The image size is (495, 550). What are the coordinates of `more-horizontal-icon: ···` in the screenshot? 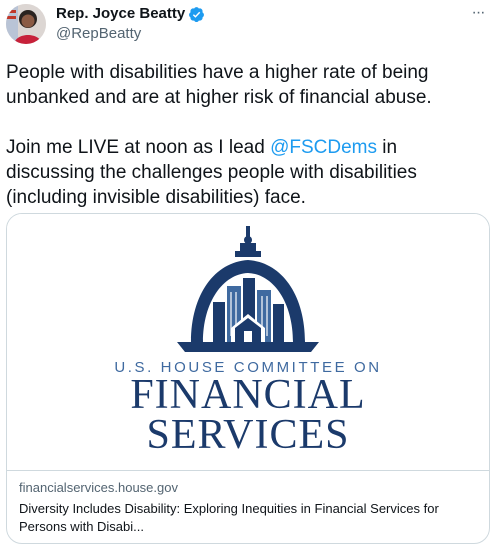 It's located at (478, 12).